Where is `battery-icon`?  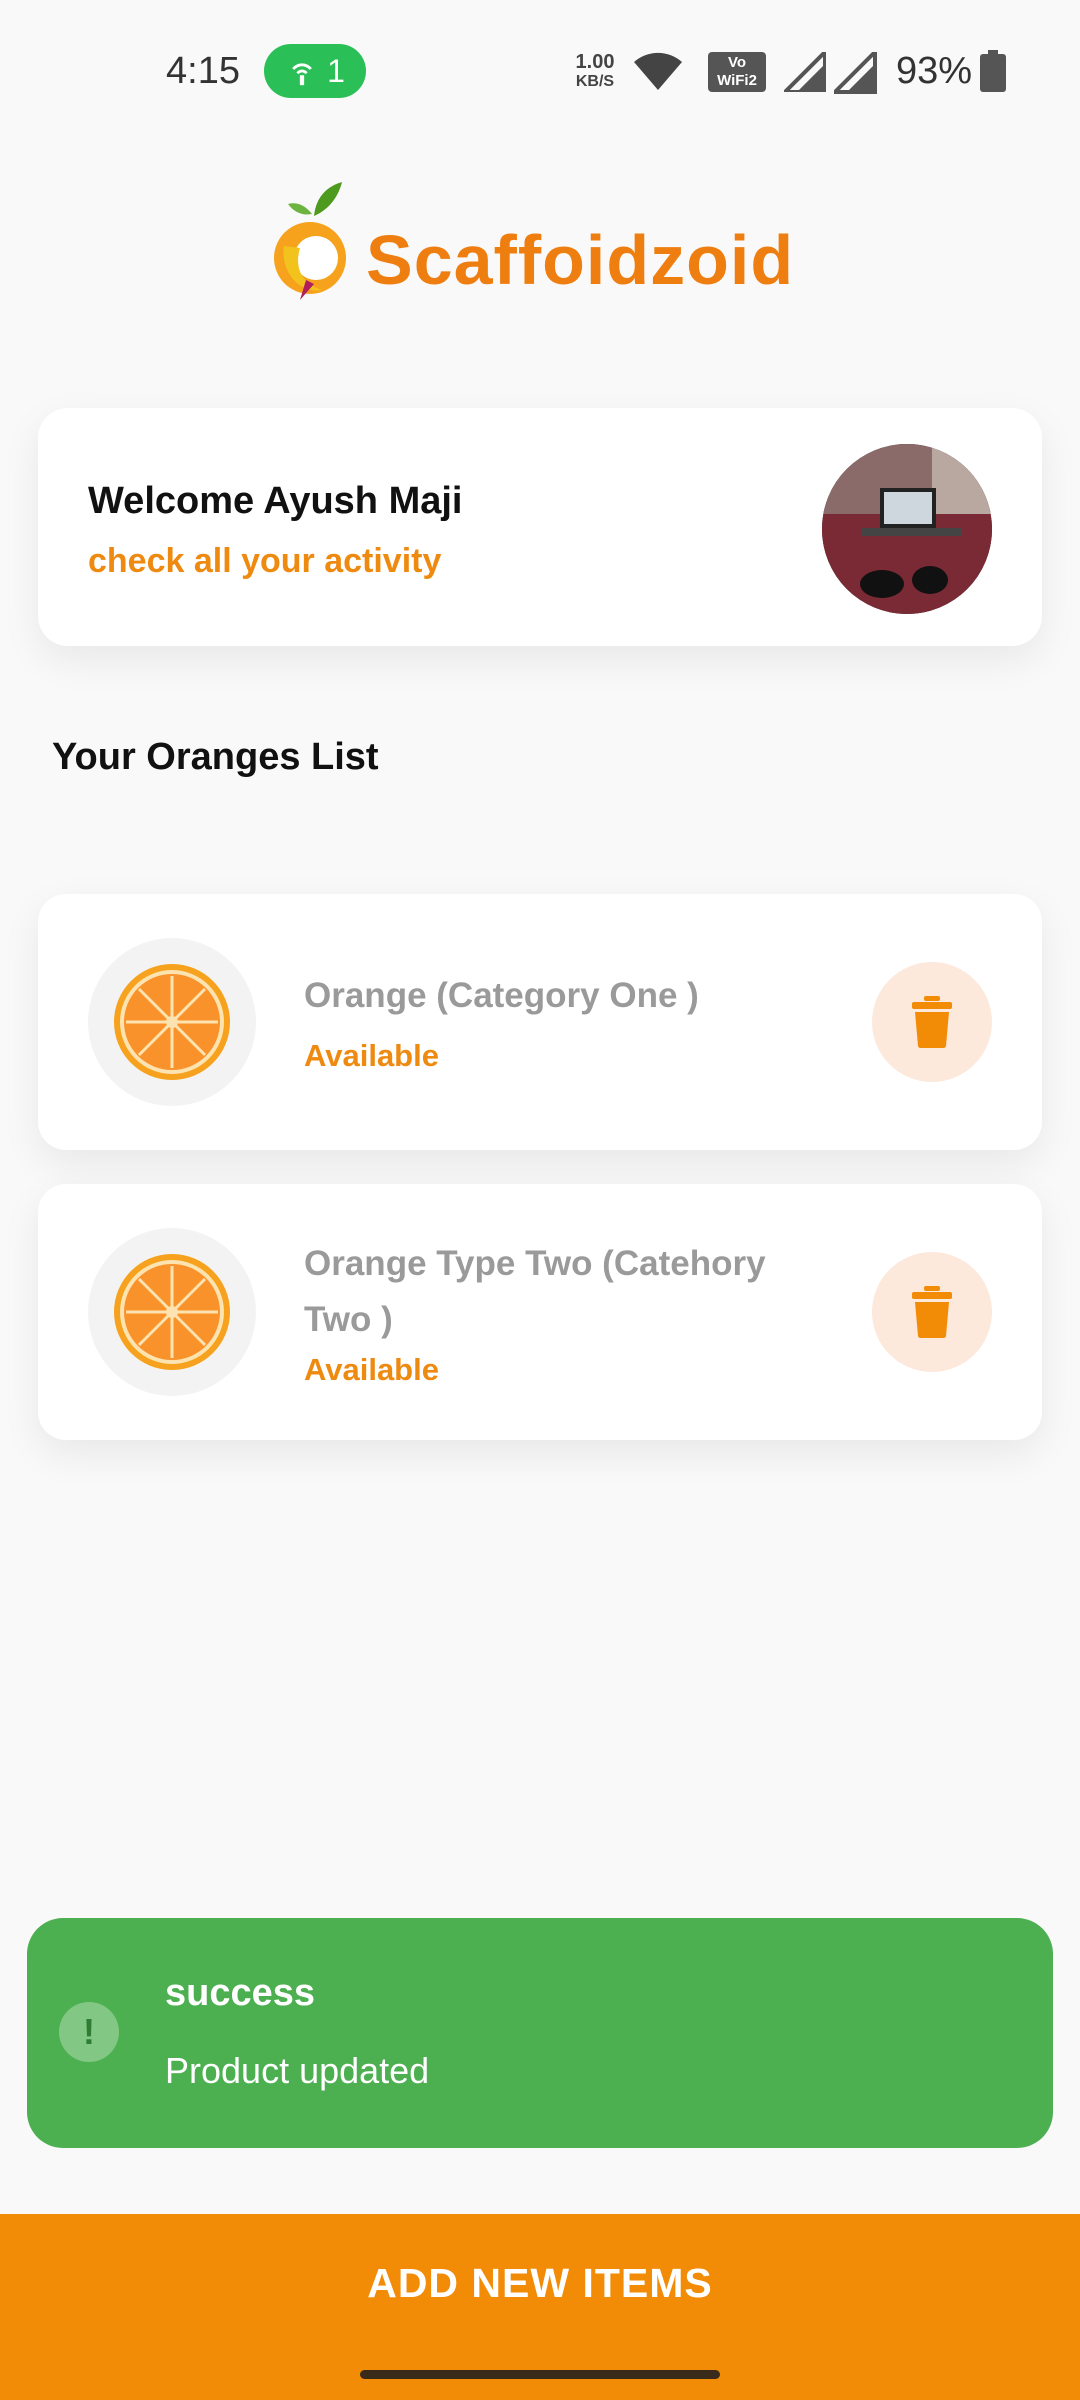 battery-icon is located at coordinates (993, 71).